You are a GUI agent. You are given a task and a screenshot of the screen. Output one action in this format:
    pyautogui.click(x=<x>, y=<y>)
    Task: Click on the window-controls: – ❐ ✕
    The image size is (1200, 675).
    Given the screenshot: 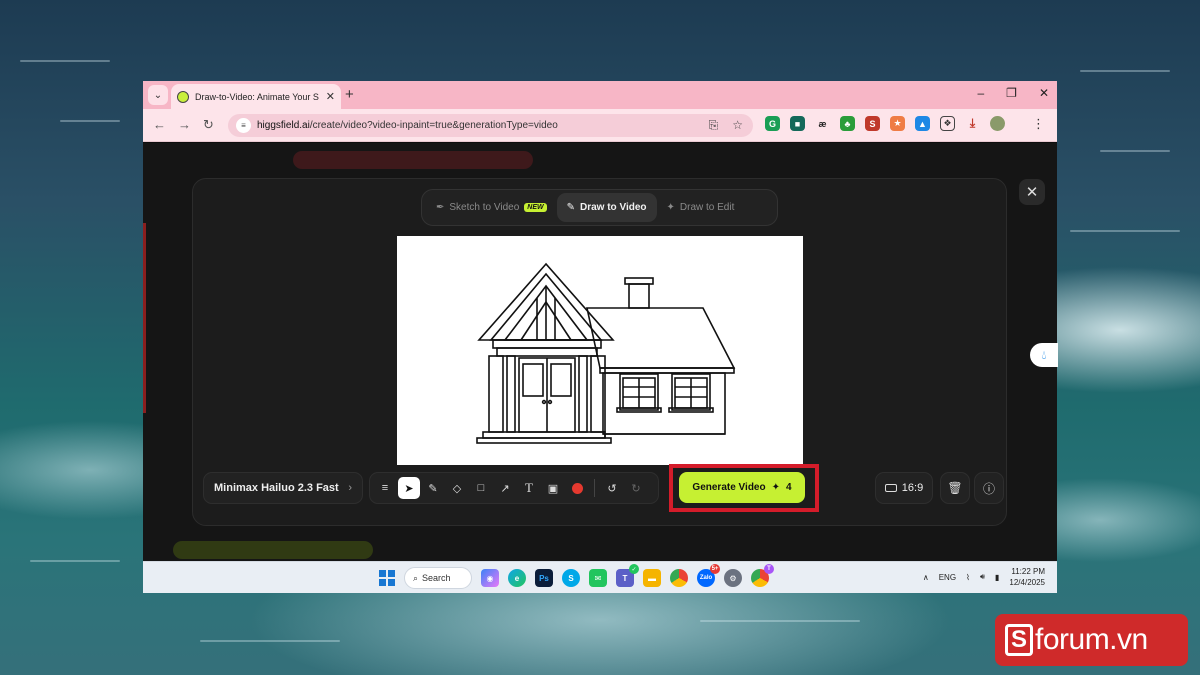 What is the action you would take?
    pyautogui.click(x=1013, y=93)
    